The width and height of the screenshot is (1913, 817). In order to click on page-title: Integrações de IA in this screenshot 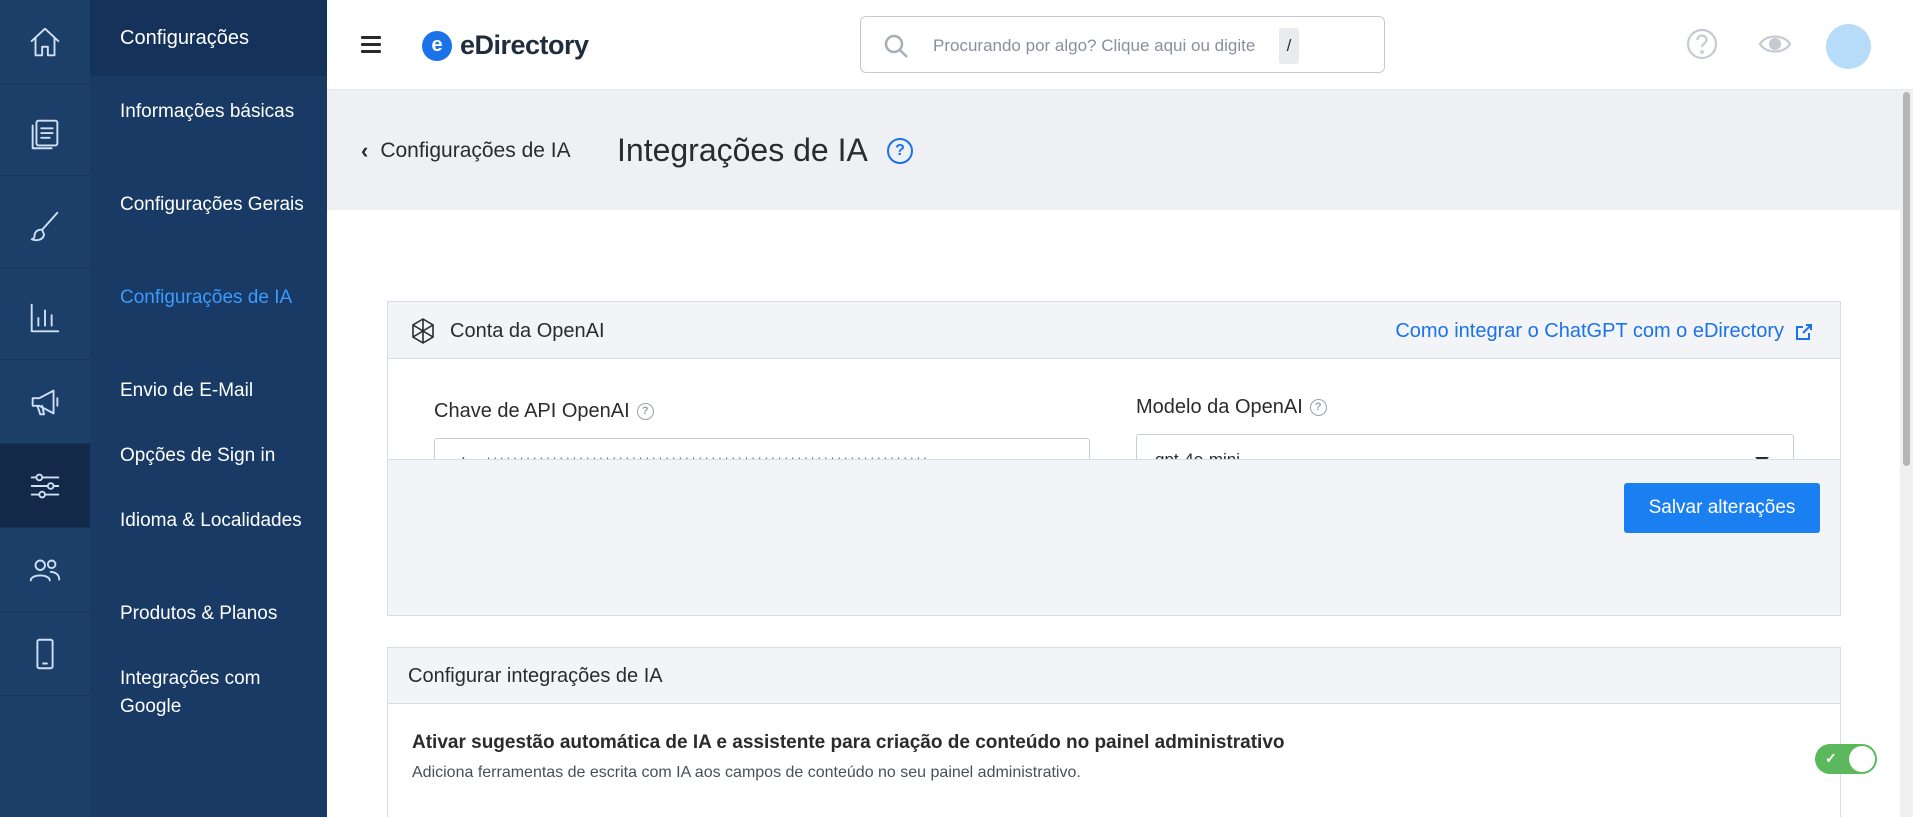, I will do `click(742, 150)`.